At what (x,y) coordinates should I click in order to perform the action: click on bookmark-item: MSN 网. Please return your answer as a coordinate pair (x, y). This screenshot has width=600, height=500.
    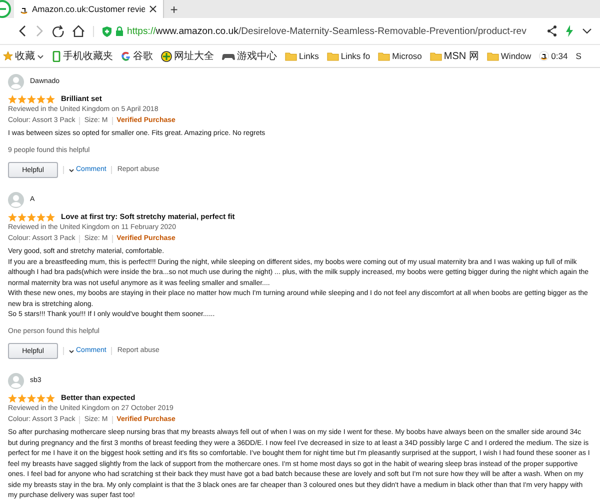
    Looking at the image, I should click on (454, 56).